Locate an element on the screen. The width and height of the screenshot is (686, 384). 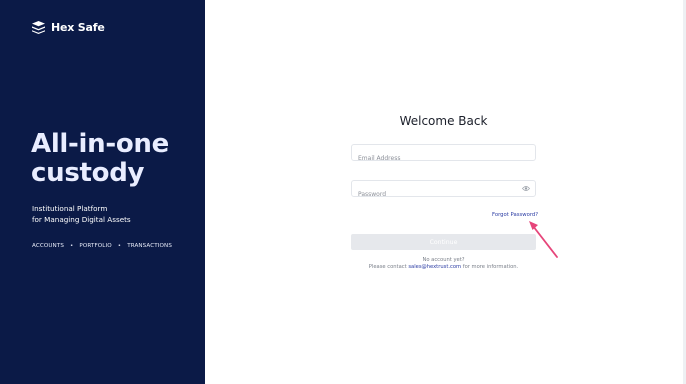
hero-subtitle-line-1: Institutional Platform is located at coordinates (70, 208).